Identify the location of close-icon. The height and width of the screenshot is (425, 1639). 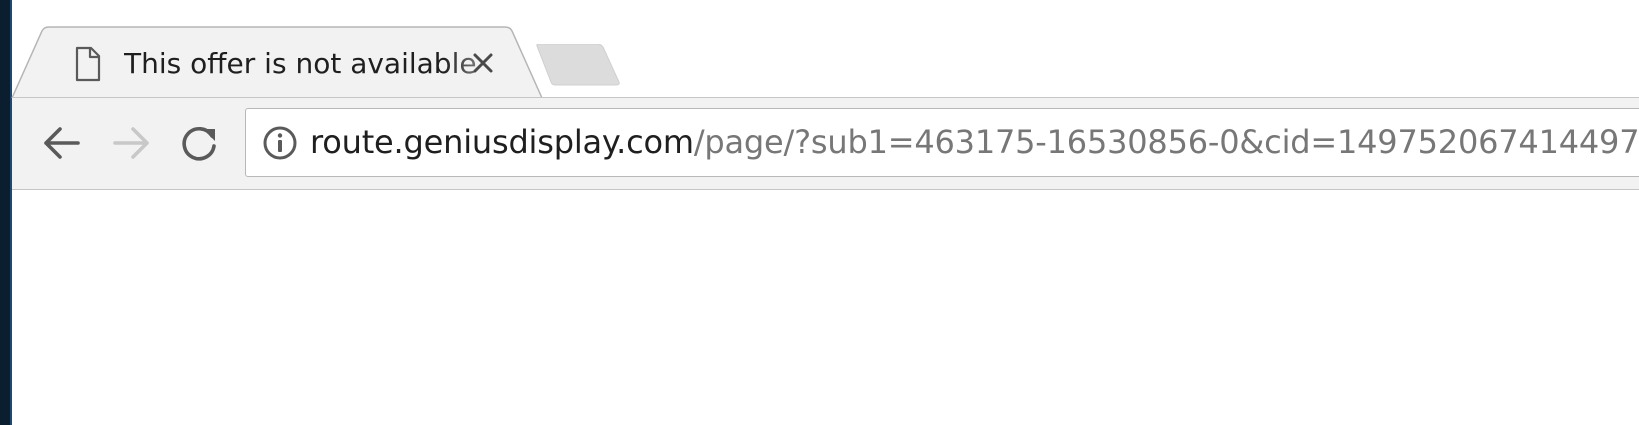
(483, 63).